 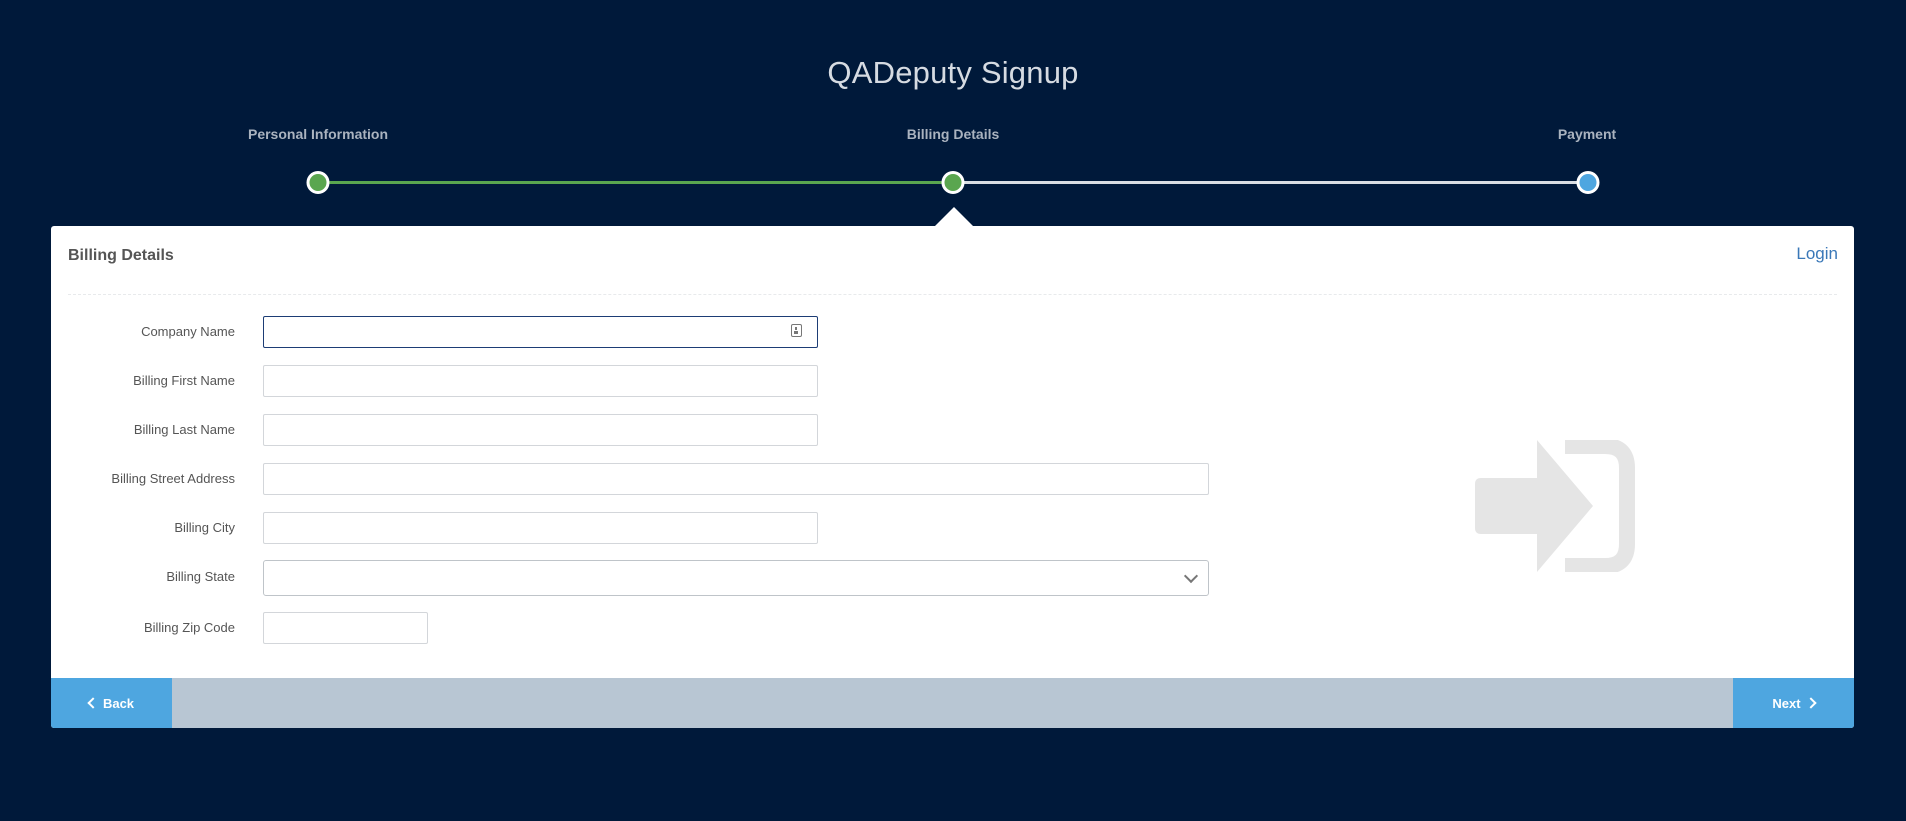 I want to click on sign-in-icon, so click(x=1555, y=506).